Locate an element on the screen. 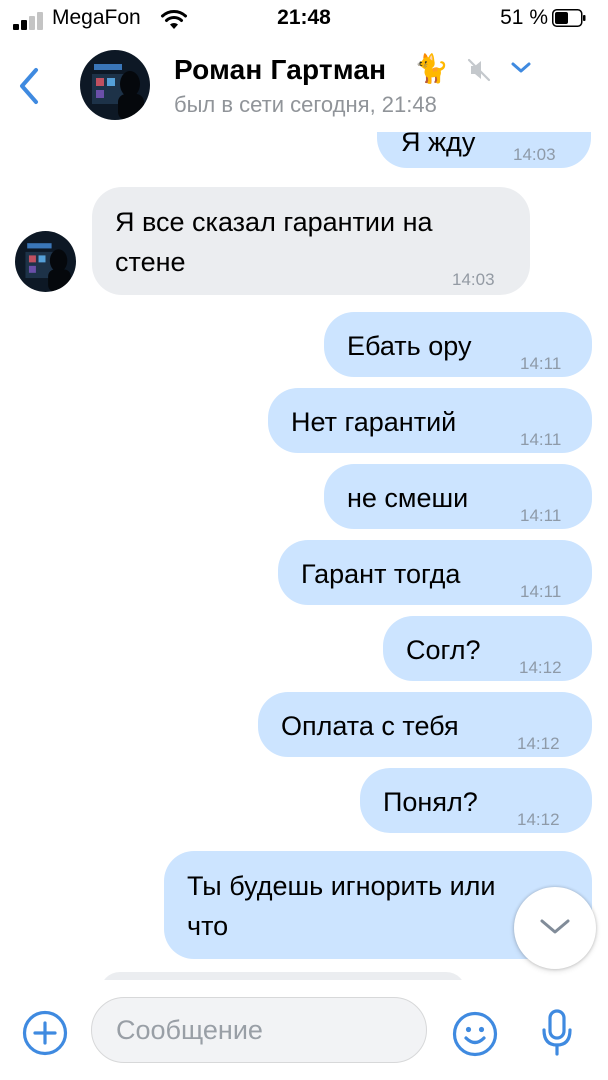  add-icon is located at coordinates (45, 1033).